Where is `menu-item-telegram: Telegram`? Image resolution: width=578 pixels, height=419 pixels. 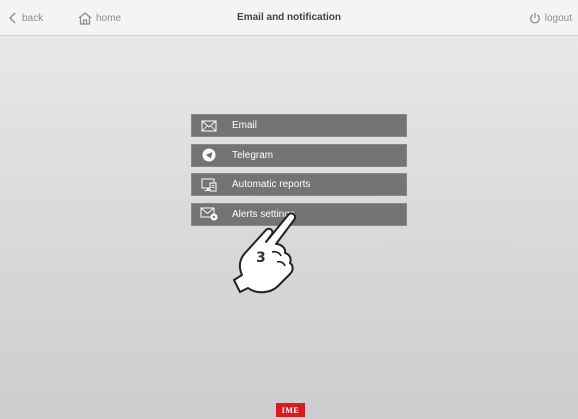
menu-item-telegram: Telegram is located at coordinates (299, 155).